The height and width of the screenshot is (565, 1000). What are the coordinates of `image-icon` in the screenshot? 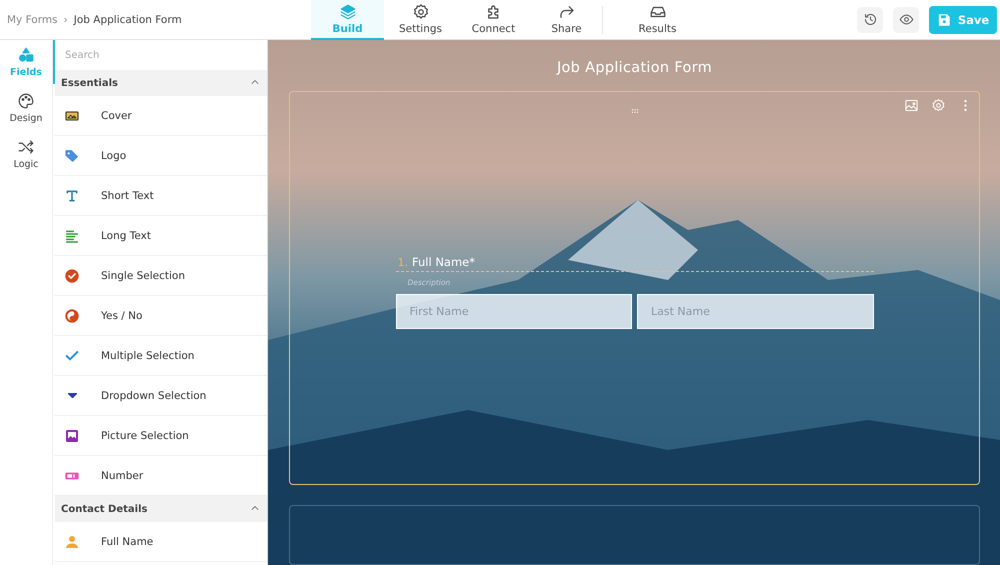 It's located at (911, 105).